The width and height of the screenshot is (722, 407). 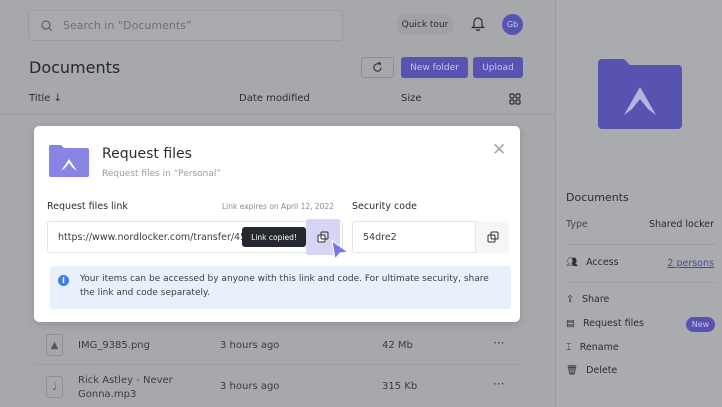 I want to click on share-action: ⇪ Share, so click(x=587, y=299).